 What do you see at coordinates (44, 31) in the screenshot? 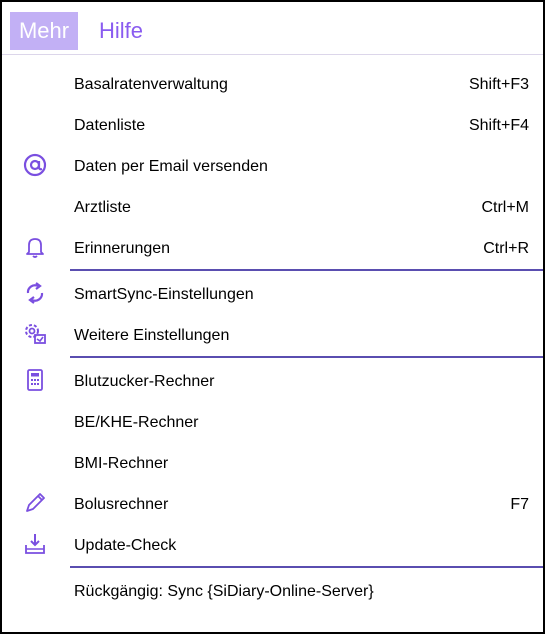
I see `menu-mehr: Mehr` at bounding box center [44, 31].